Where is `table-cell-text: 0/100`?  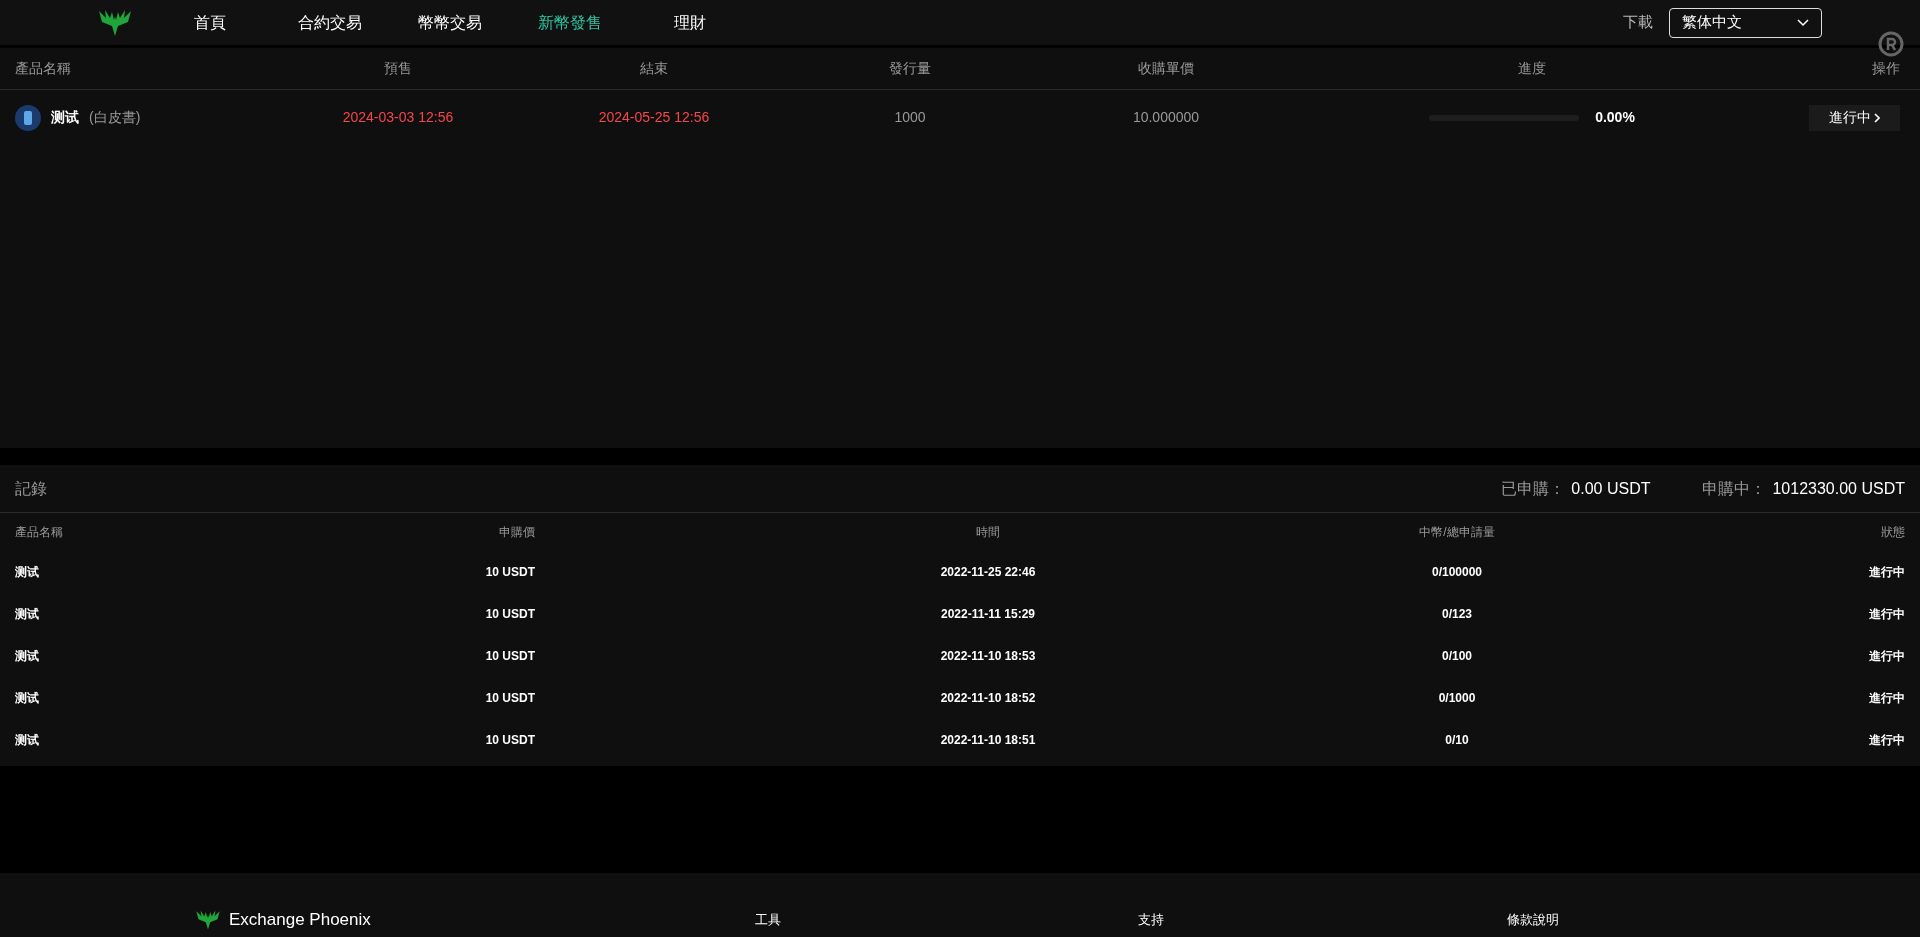 table-cell-text: 0/100 is located at coordinates (1457, 656).